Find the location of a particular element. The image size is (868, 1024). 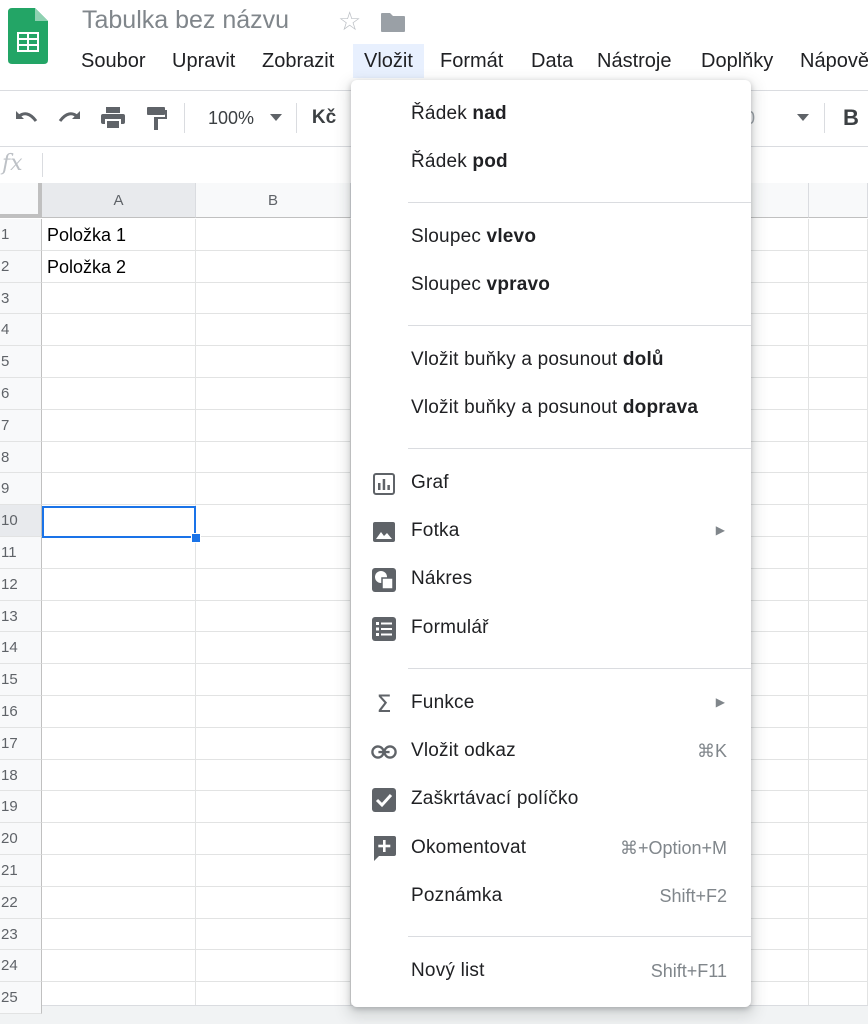

print-icon is located at coordinates (113, 118).